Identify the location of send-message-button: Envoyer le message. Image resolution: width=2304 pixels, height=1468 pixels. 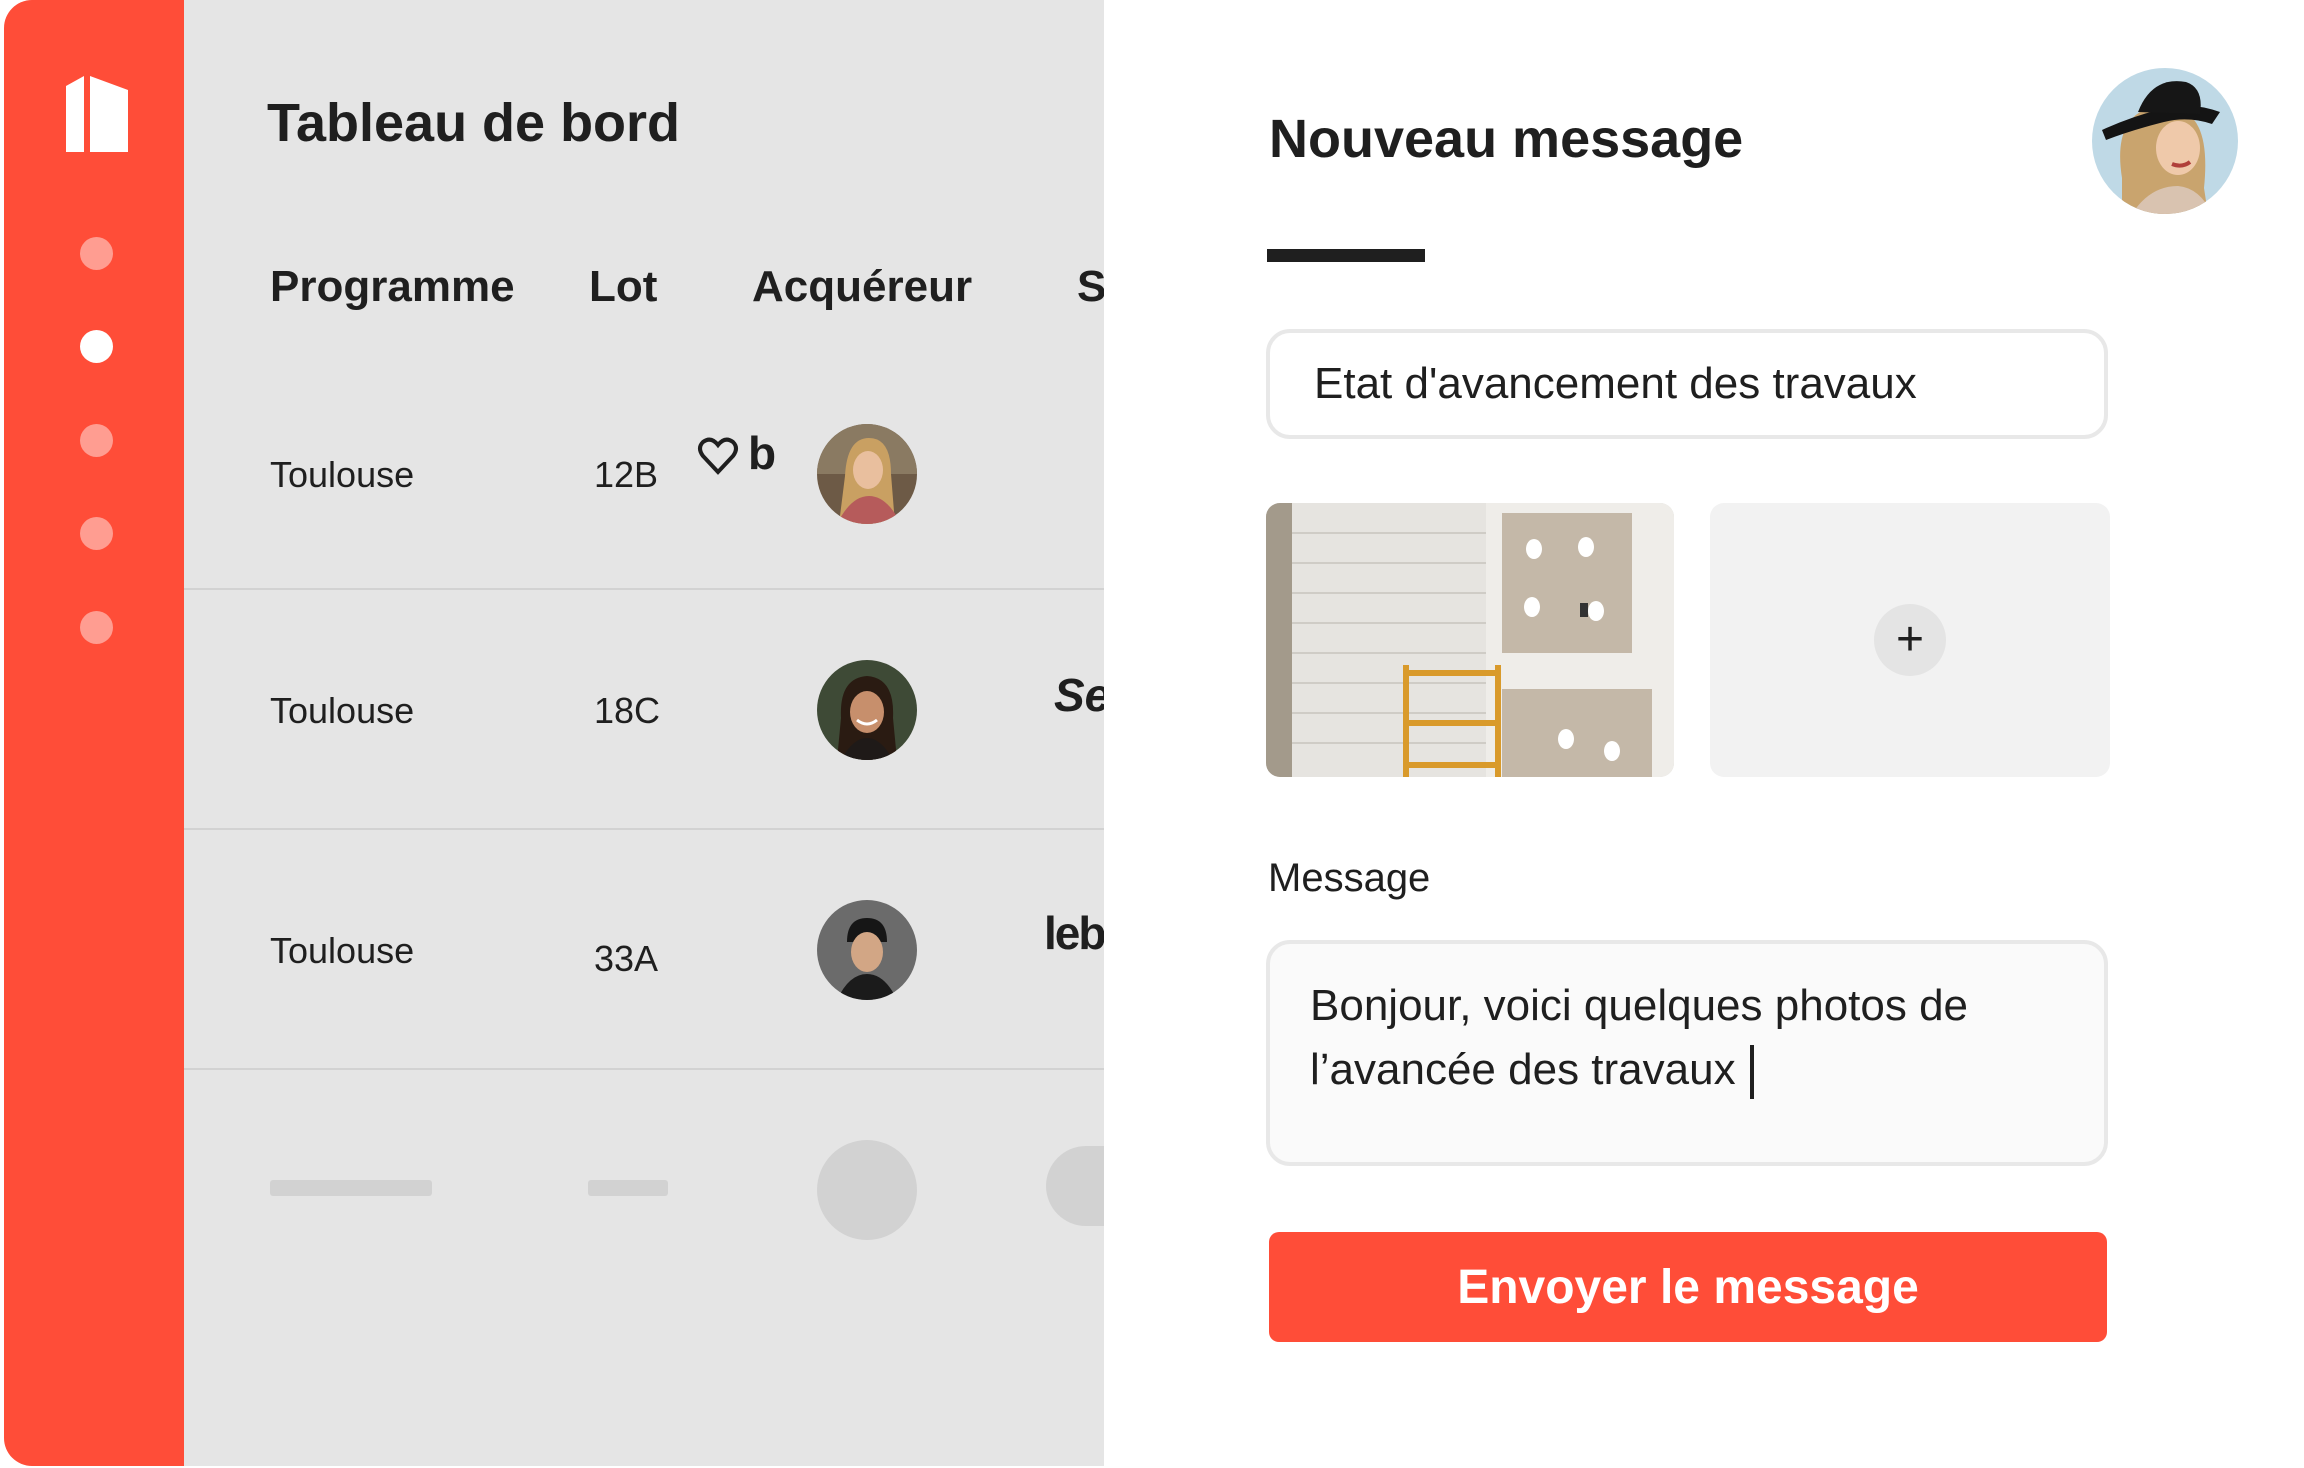
(1688, 1287).